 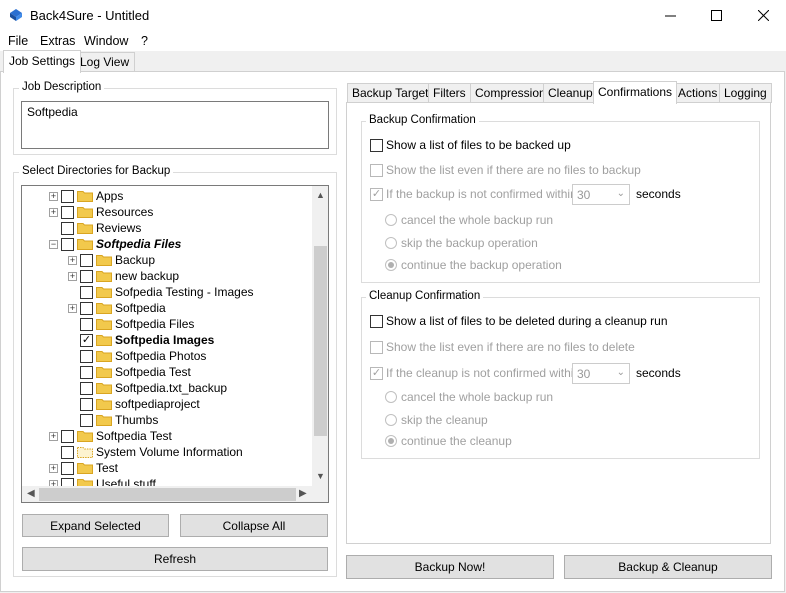 I want to click on scroll-right-arrow-icon: ▶, so click(x=303, y=493).